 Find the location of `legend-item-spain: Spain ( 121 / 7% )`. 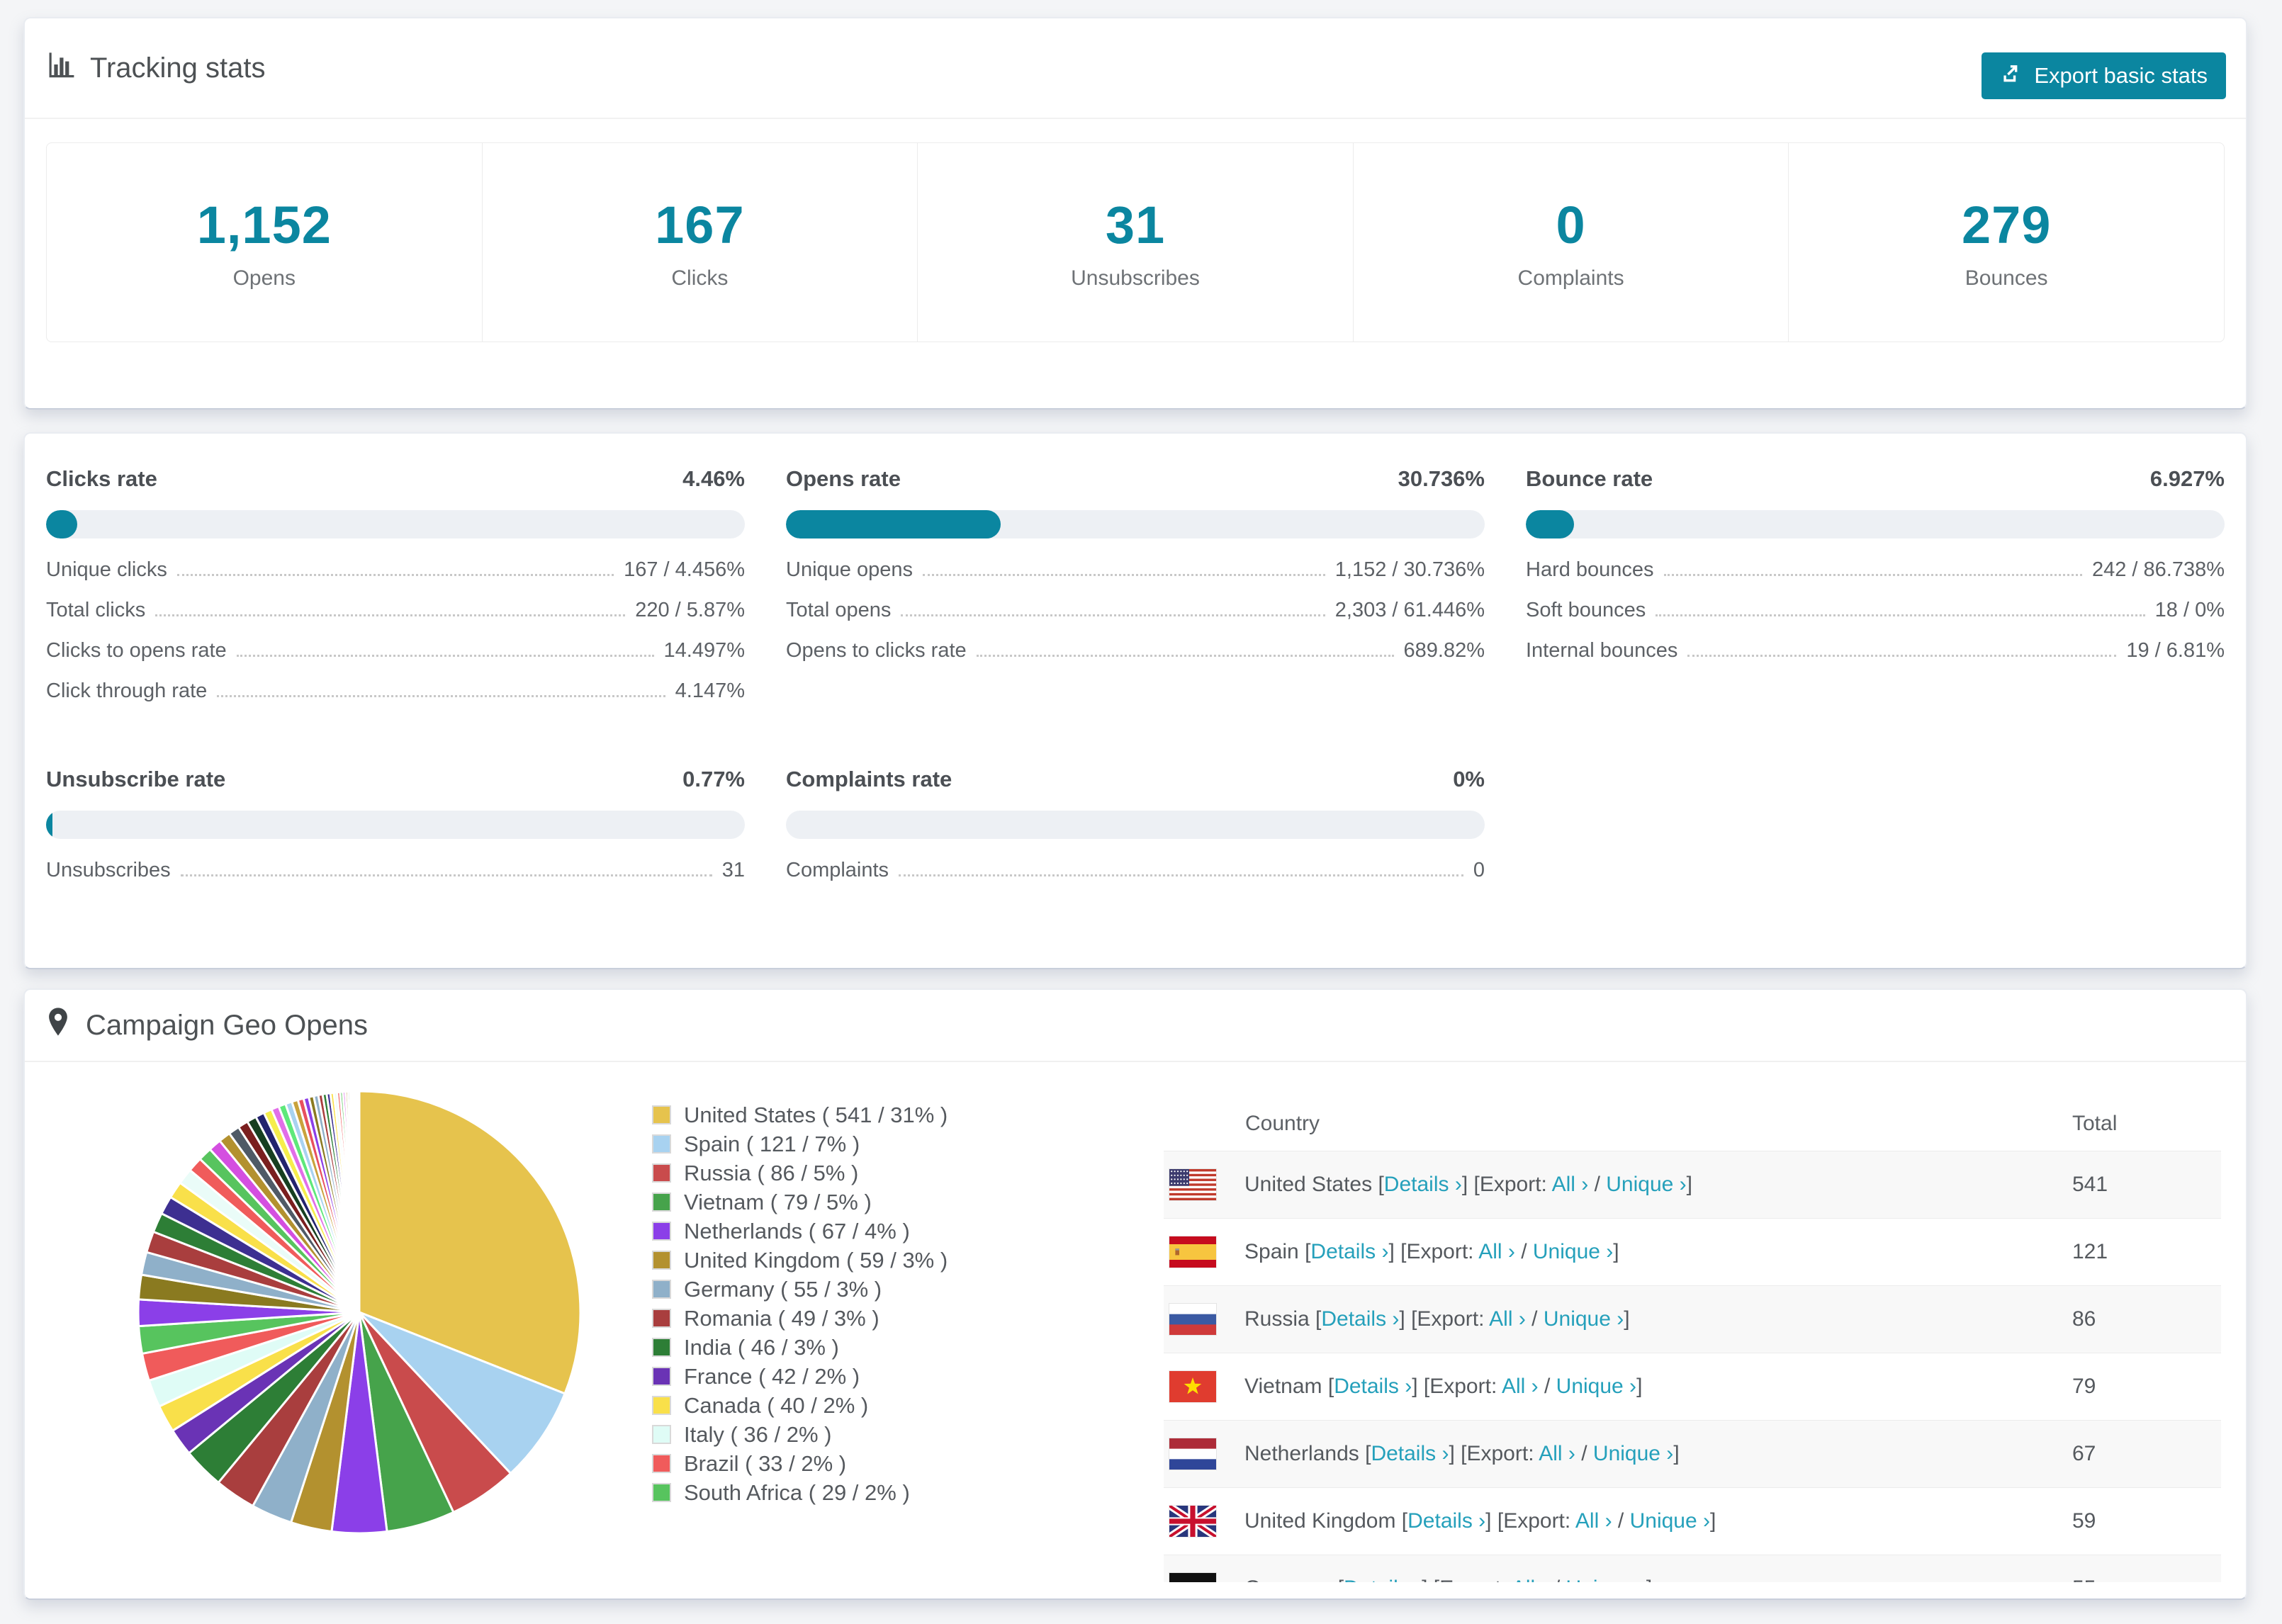

legend-item-spain: Spain ( 121 / 7% ) is located at coordinates (800, 1143).